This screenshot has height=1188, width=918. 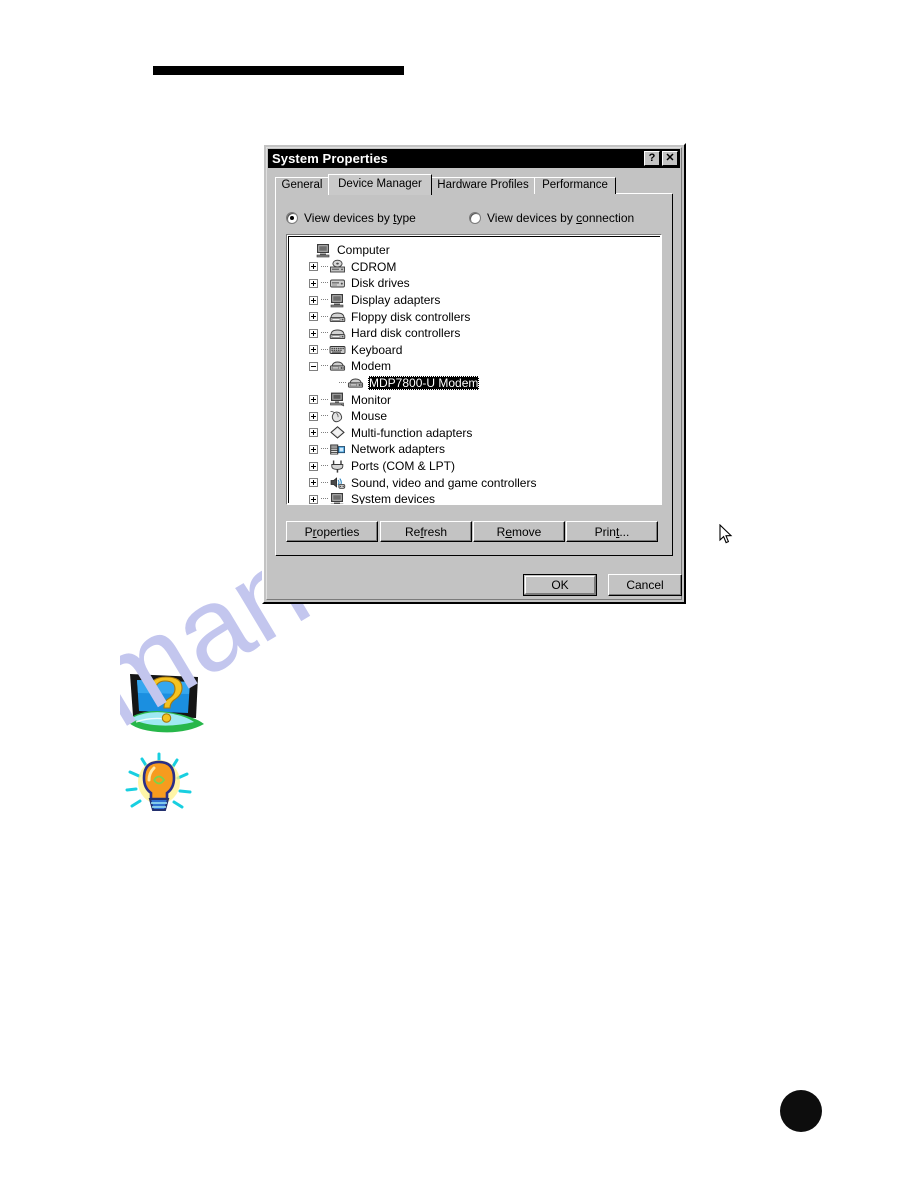 What do you see at coordinates (393, 498) in the screenshot?
I see `device-tree-item-label: System devices` at bounding box center [393, 498].